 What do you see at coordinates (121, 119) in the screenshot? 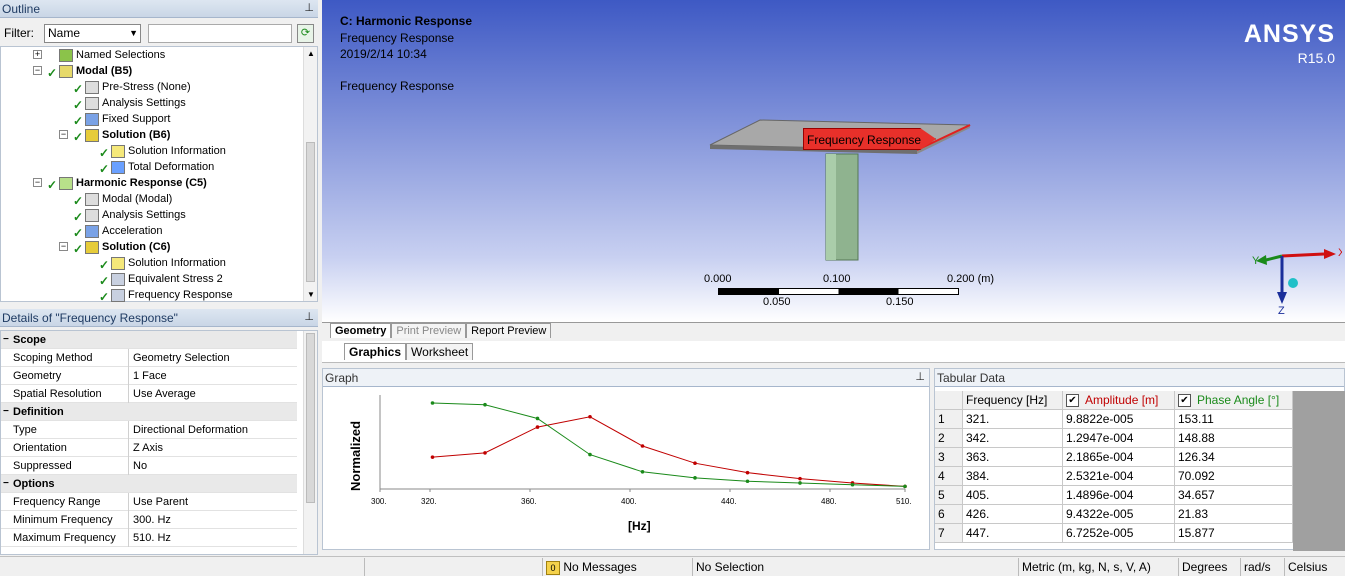
I see `tree-item: ✓ Fixed Support` at bounding box center [121, 119].